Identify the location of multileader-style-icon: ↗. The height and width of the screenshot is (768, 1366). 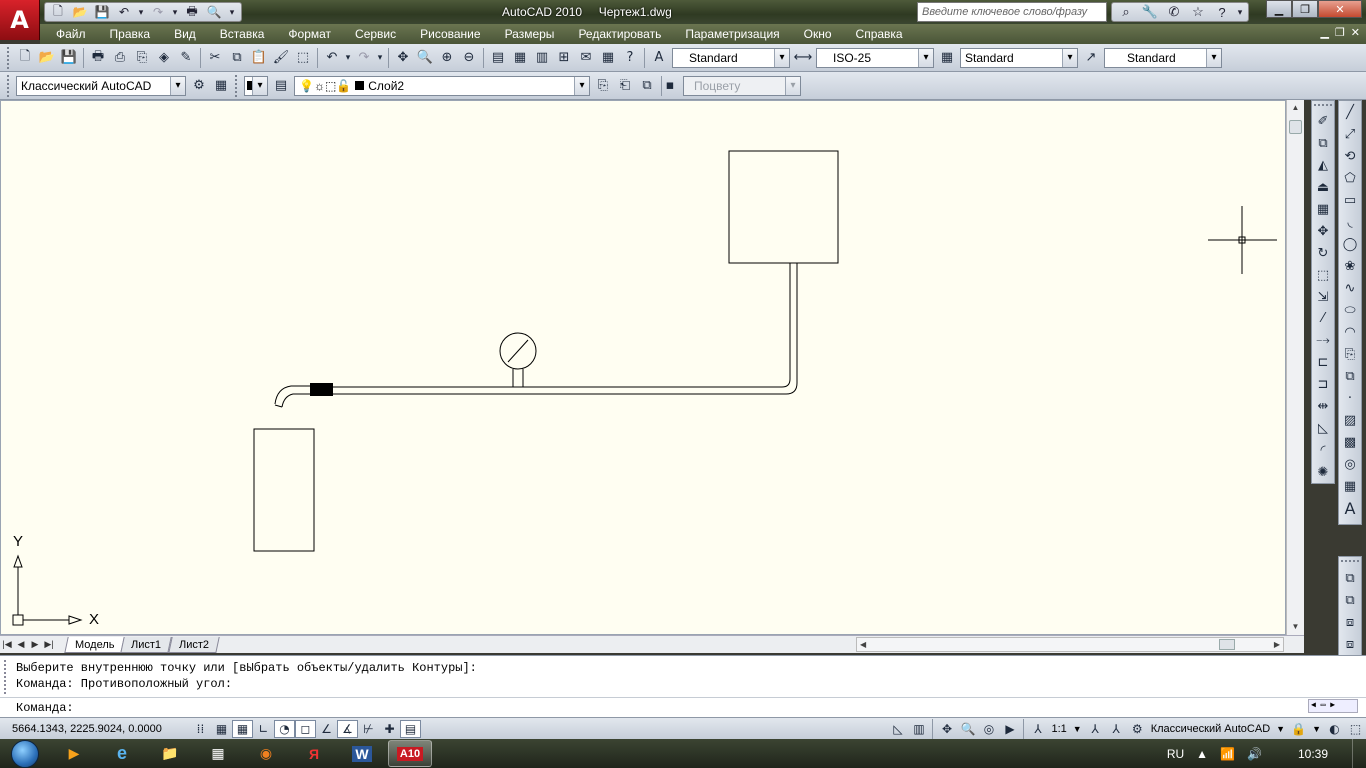
(1091, 58).